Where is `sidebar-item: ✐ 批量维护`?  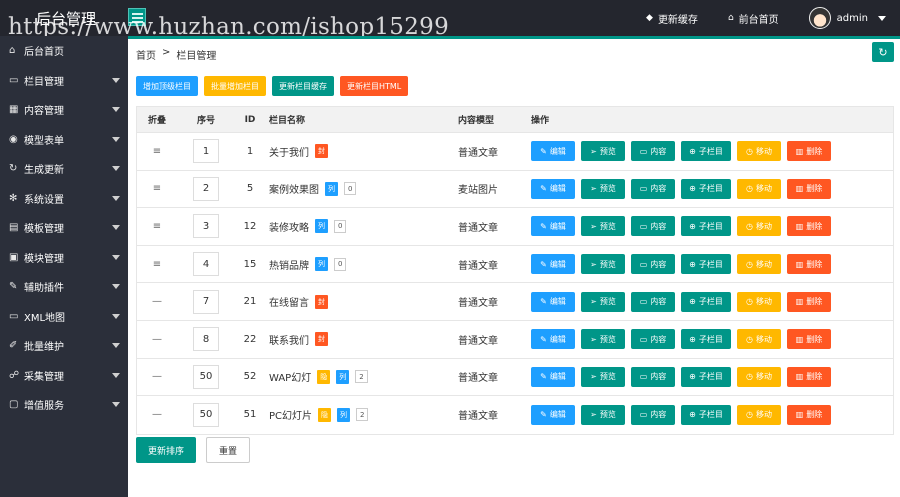
sidebar-item: ✐ 批量维护 is located at coordinates (64, 346).